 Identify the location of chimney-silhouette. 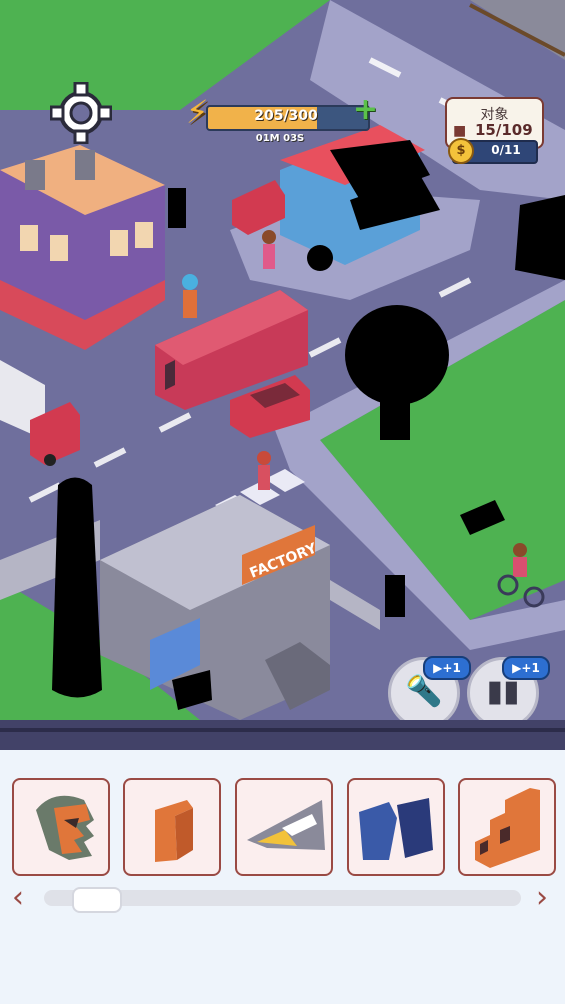
(77, 587).